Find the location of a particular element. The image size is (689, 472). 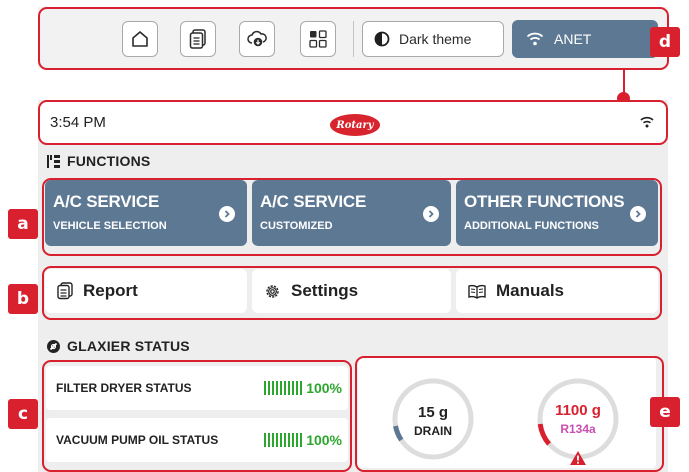

callout-tag-d: d is located at coordinates (665, 42).